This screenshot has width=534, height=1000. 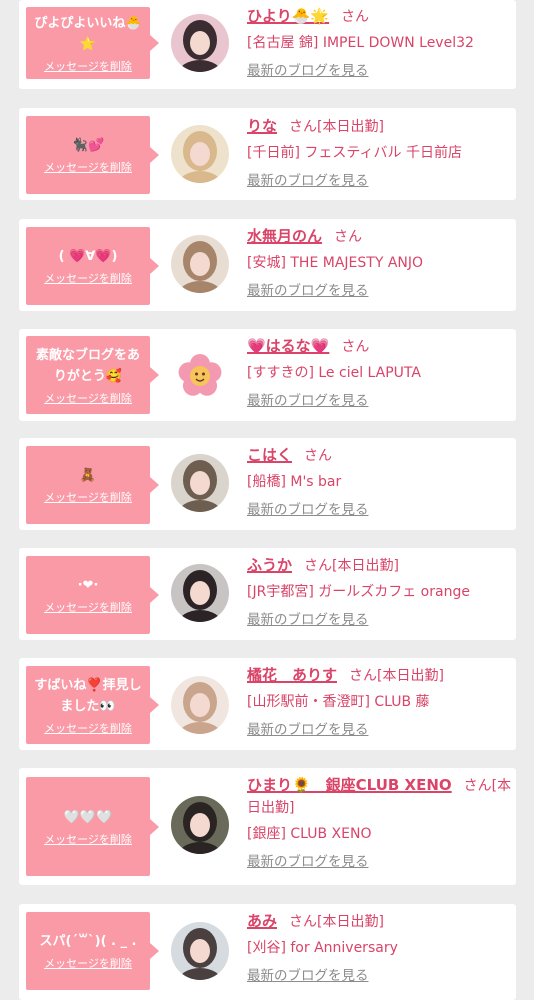 What do you see at coordinates (269, 565) in the screenshot?
I see `girl-name-link: ふうか` at bounding box center [269, 565].